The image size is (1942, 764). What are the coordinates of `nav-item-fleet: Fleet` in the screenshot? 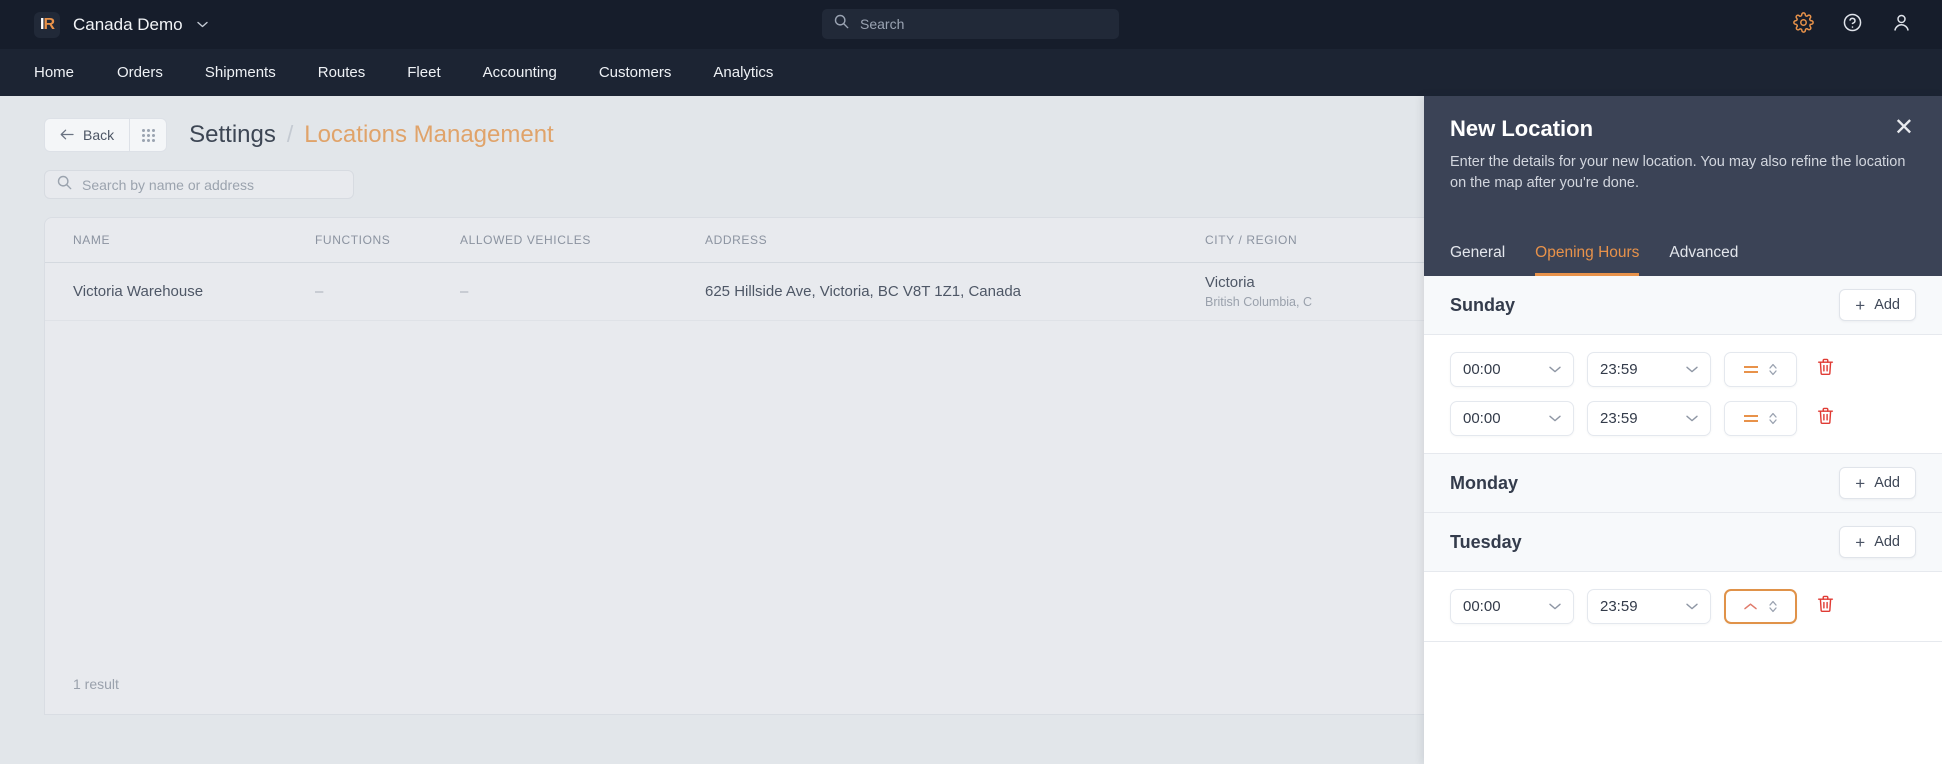 It's located at (423, 72).